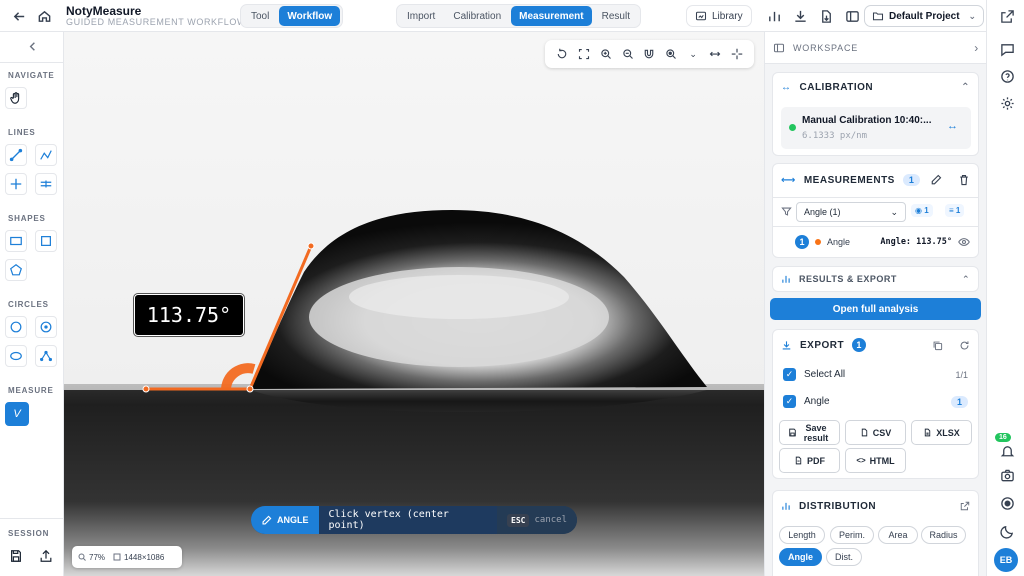  Describe the element at coordinates (875, 180) in the screenshot. I see `measurements-header: ⟷ MEASUREMENTS 1` at that location.